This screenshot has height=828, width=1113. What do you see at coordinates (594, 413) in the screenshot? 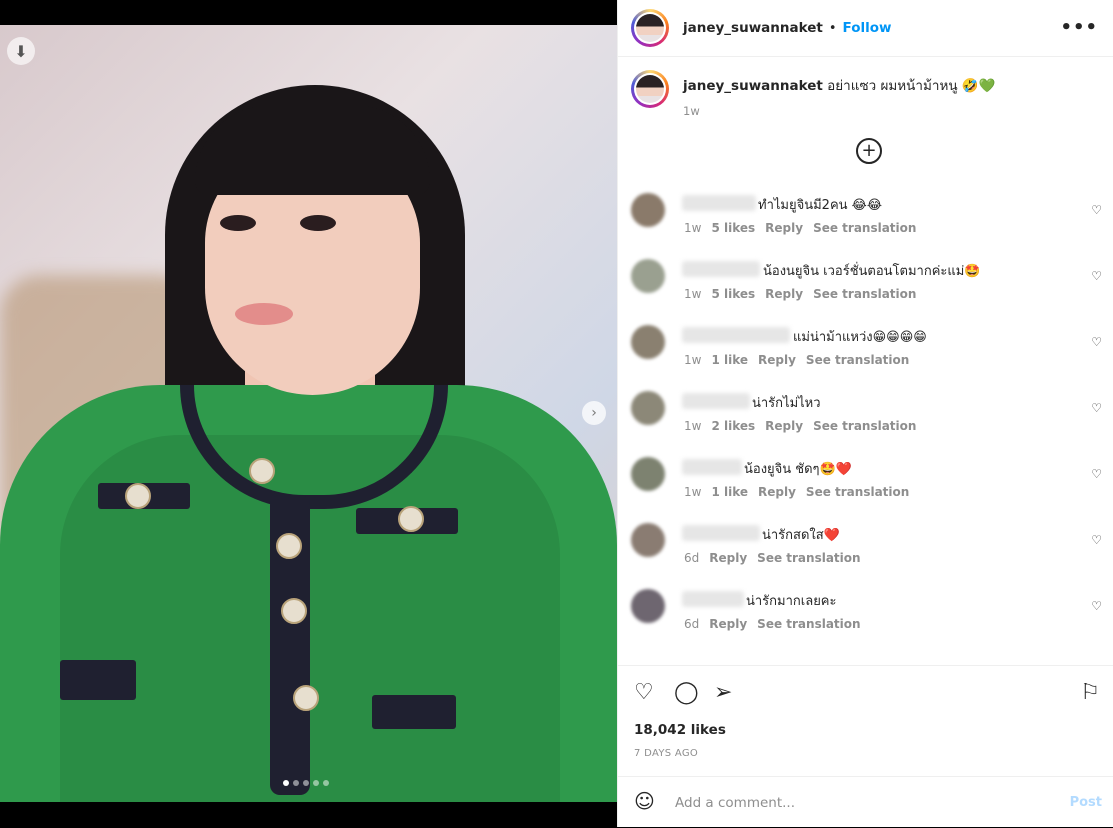
I see `next-slide-button: ›` at bounding box center [594, 413].